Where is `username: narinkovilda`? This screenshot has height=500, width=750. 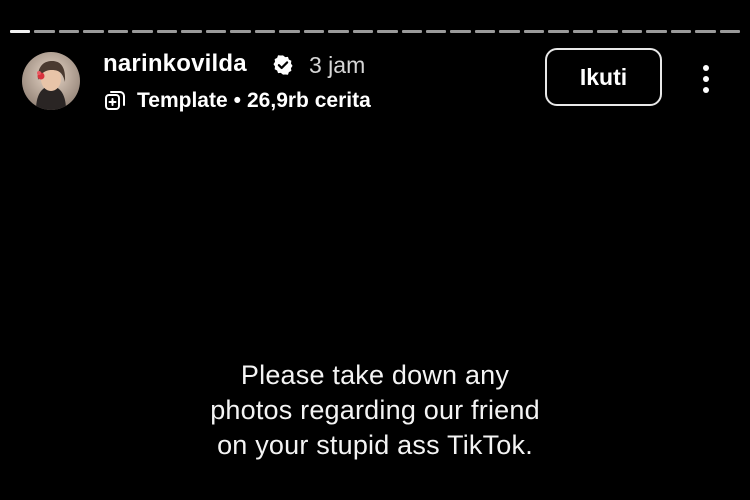 username: narinkovilda is located at coordinates (175, 64).